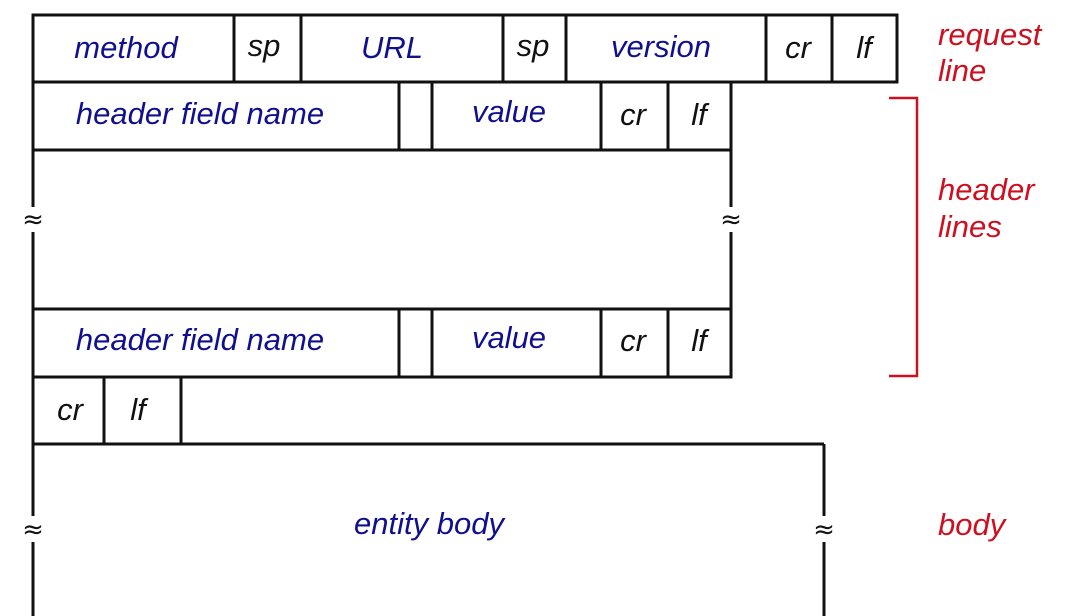 Image resolution: width=1080 pixels, height=616 pixels. Describe the element at coordinates (392, 47) in the screenshot. I see `field-url: URL` at that location.